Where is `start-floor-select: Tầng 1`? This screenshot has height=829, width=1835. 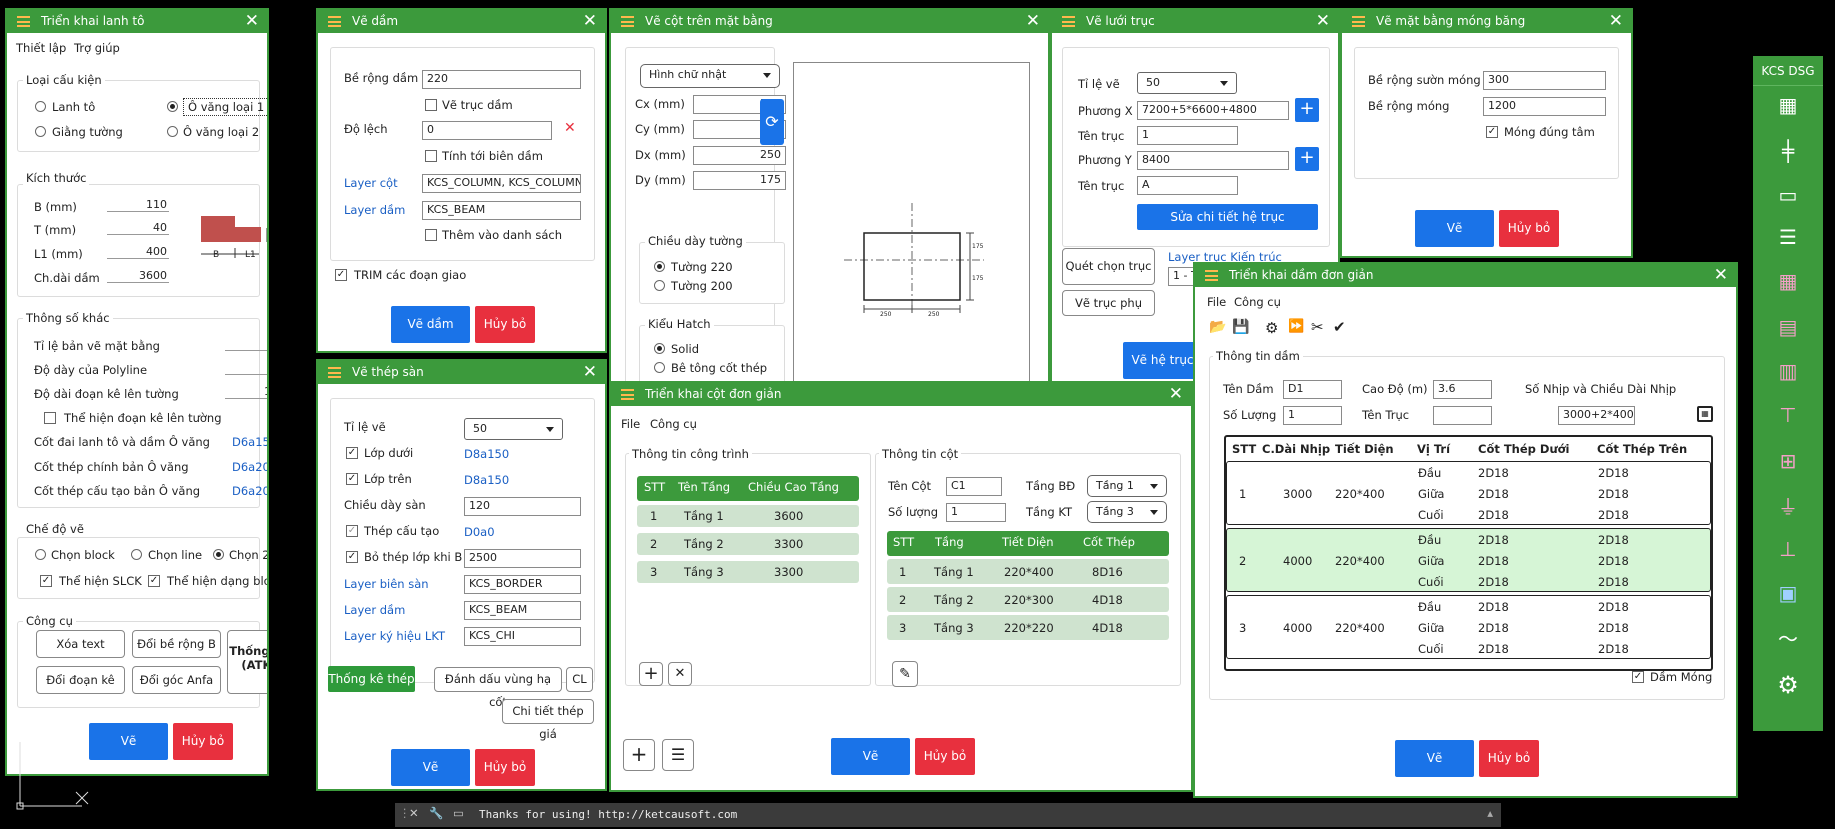 start-floor-select: Tầng 1 is located at coordinates (1127, 486).